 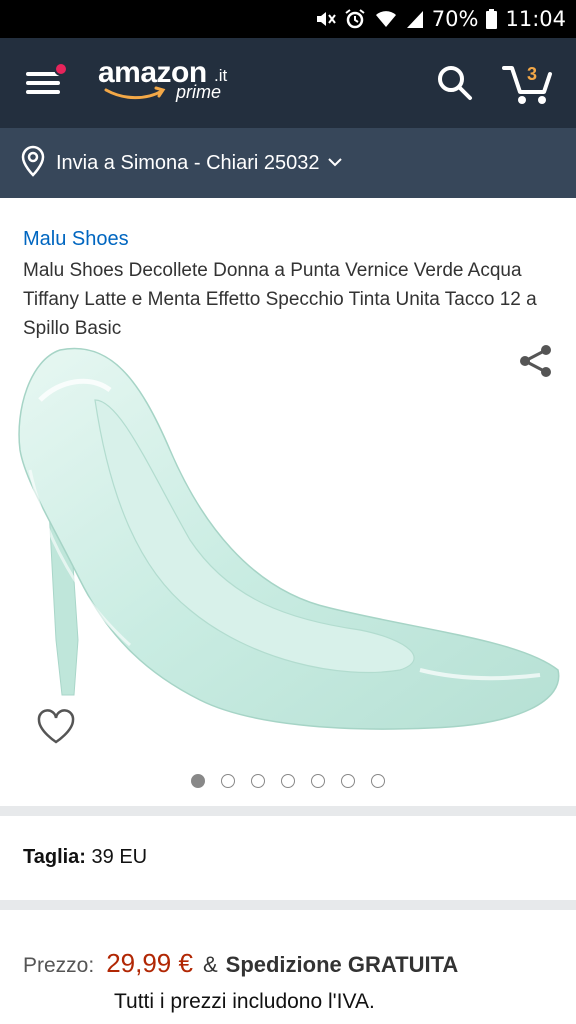 I want to click on add-to-wishlist-button, so click(x=56, y=729).